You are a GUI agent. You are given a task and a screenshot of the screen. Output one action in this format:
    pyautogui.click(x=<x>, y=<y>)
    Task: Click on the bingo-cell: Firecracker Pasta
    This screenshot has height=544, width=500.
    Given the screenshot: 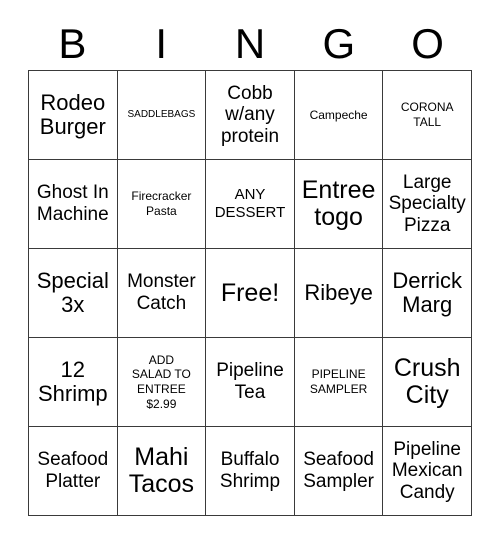 What is the action you would take?
    pyautogui.click(x=162, y=204)
    